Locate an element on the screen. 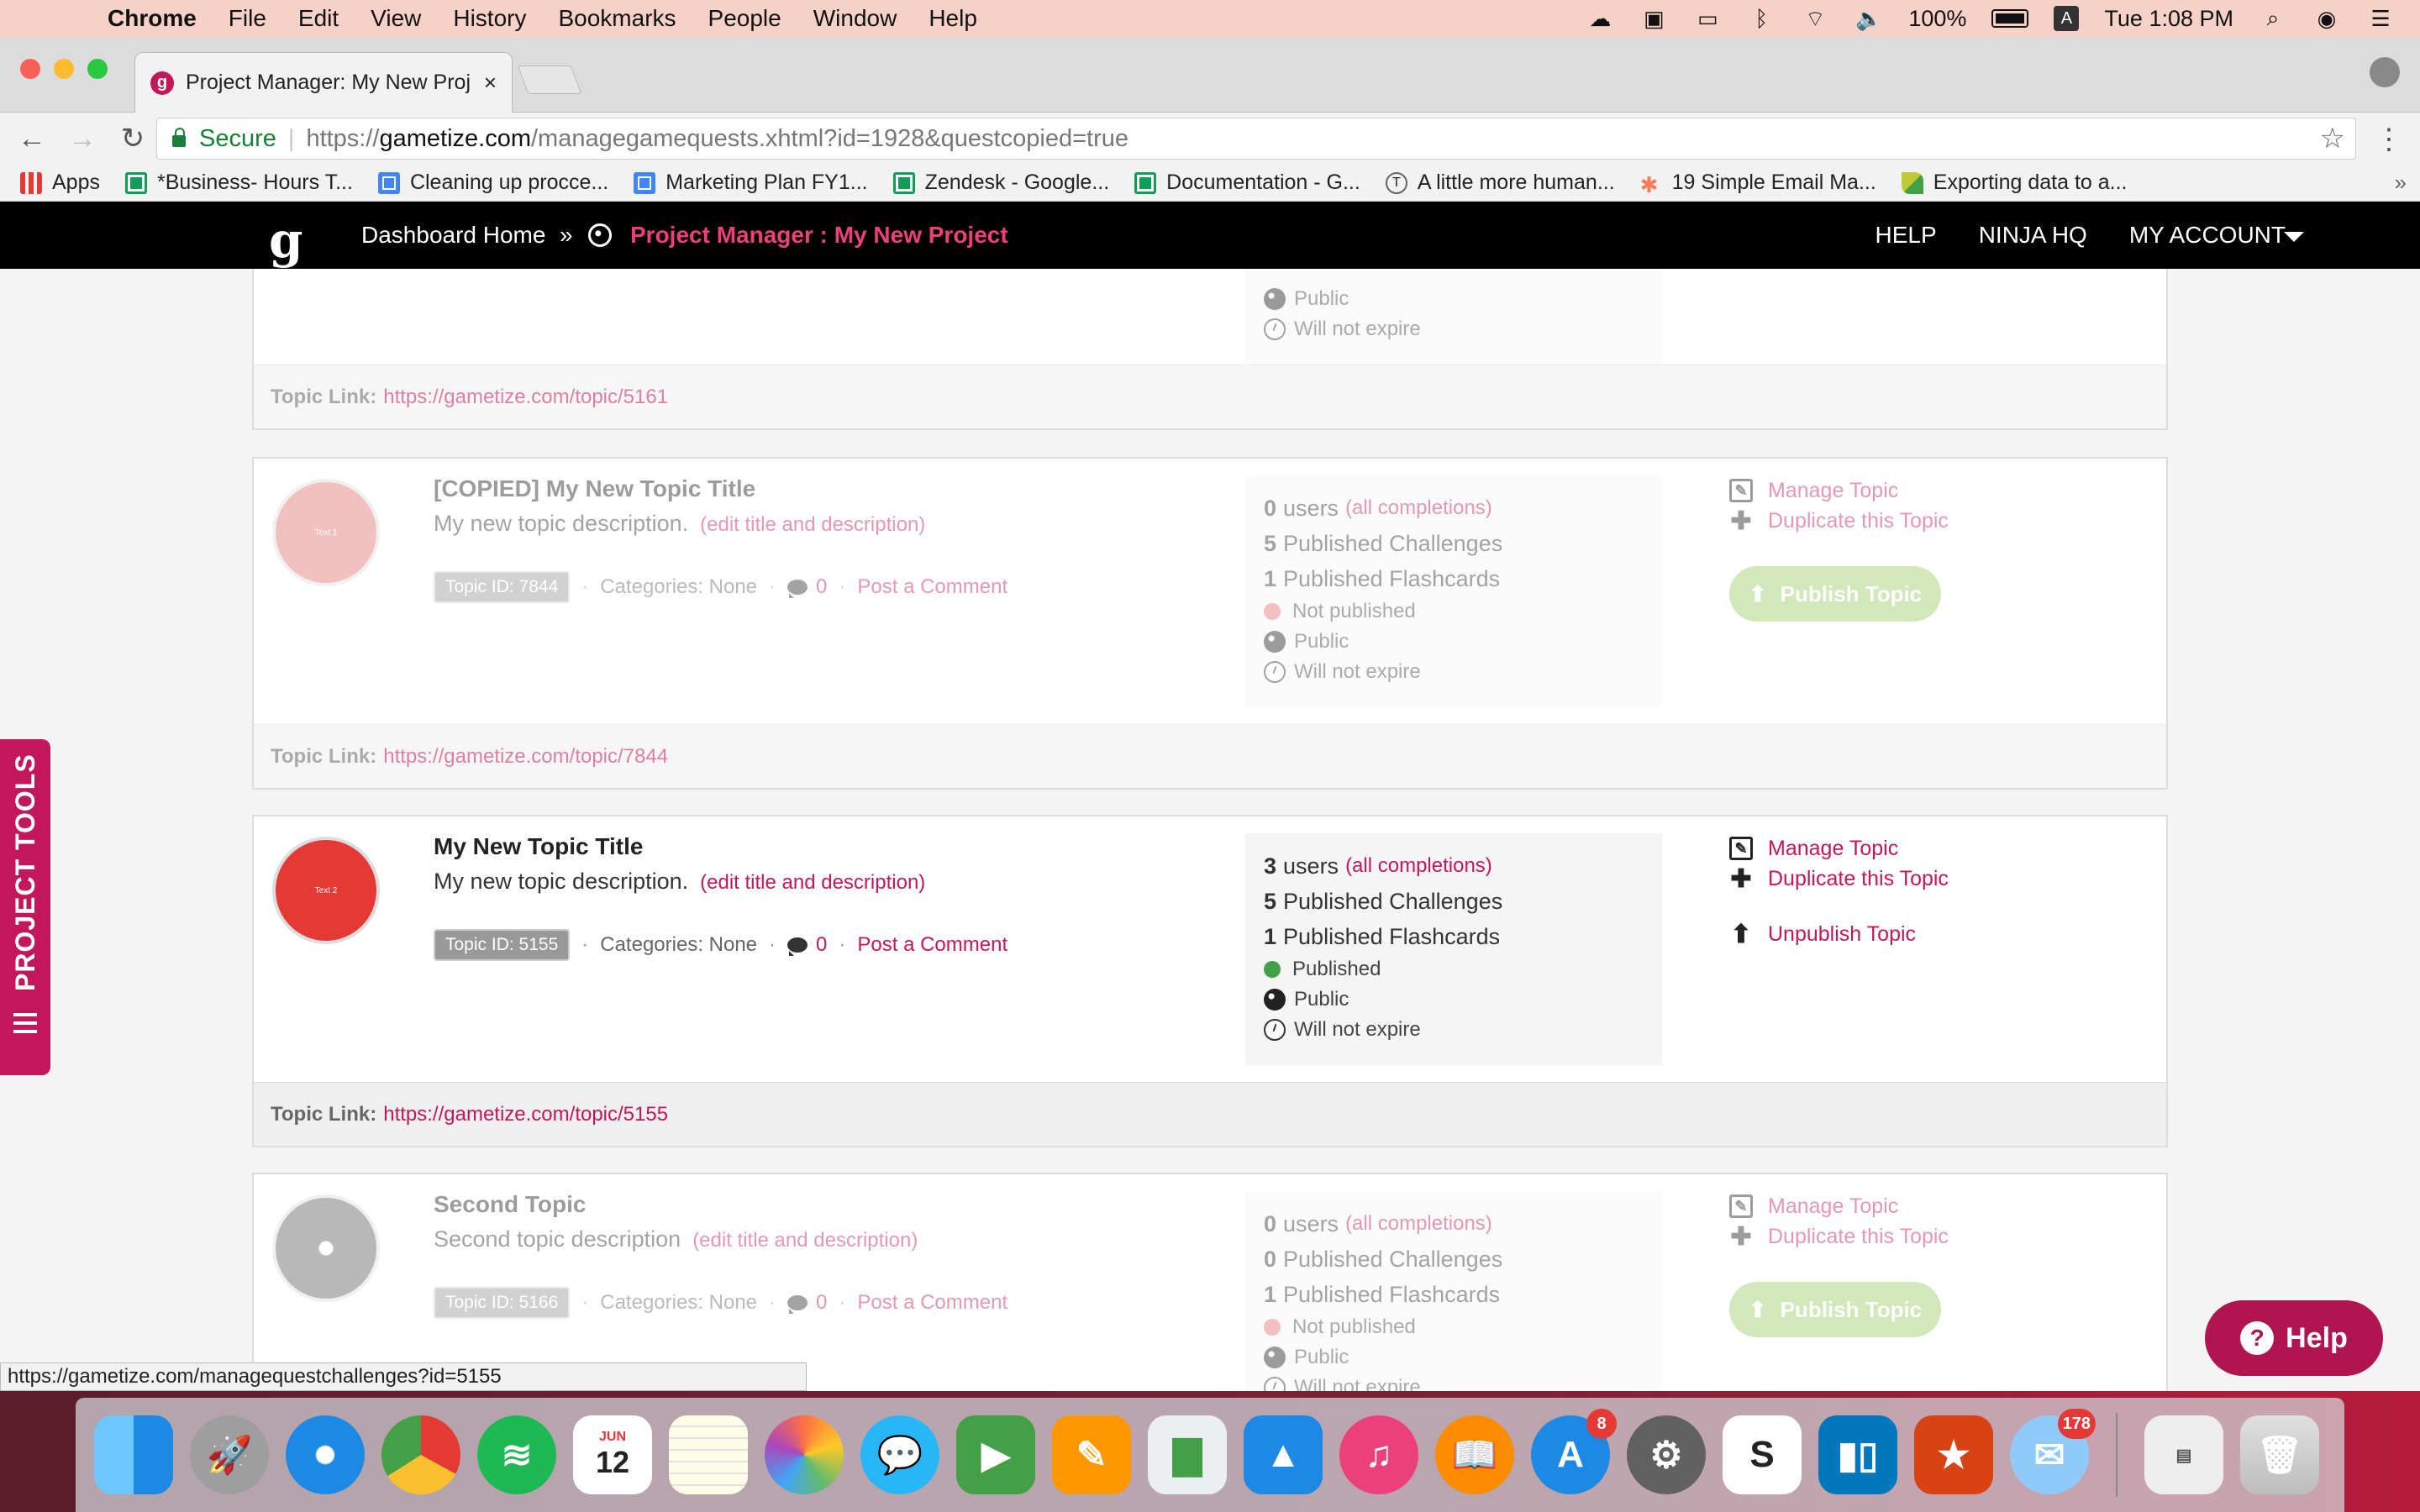  close-window-icon is located at coordinates (30, 69).